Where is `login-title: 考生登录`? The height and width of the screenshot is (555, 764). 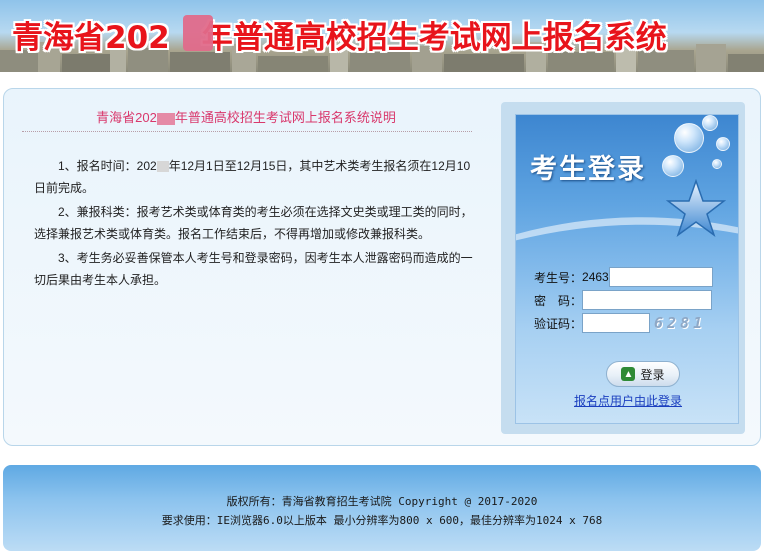 login-title: 考生登录 is located at coordinates (588, 169).